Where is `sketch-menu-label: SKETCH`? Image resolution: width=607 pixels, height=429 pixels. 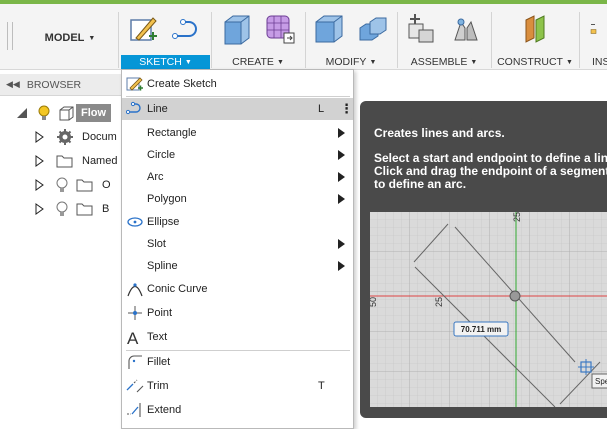
sketch-menu-label: SKETCH is located at coordinates (160, 62).